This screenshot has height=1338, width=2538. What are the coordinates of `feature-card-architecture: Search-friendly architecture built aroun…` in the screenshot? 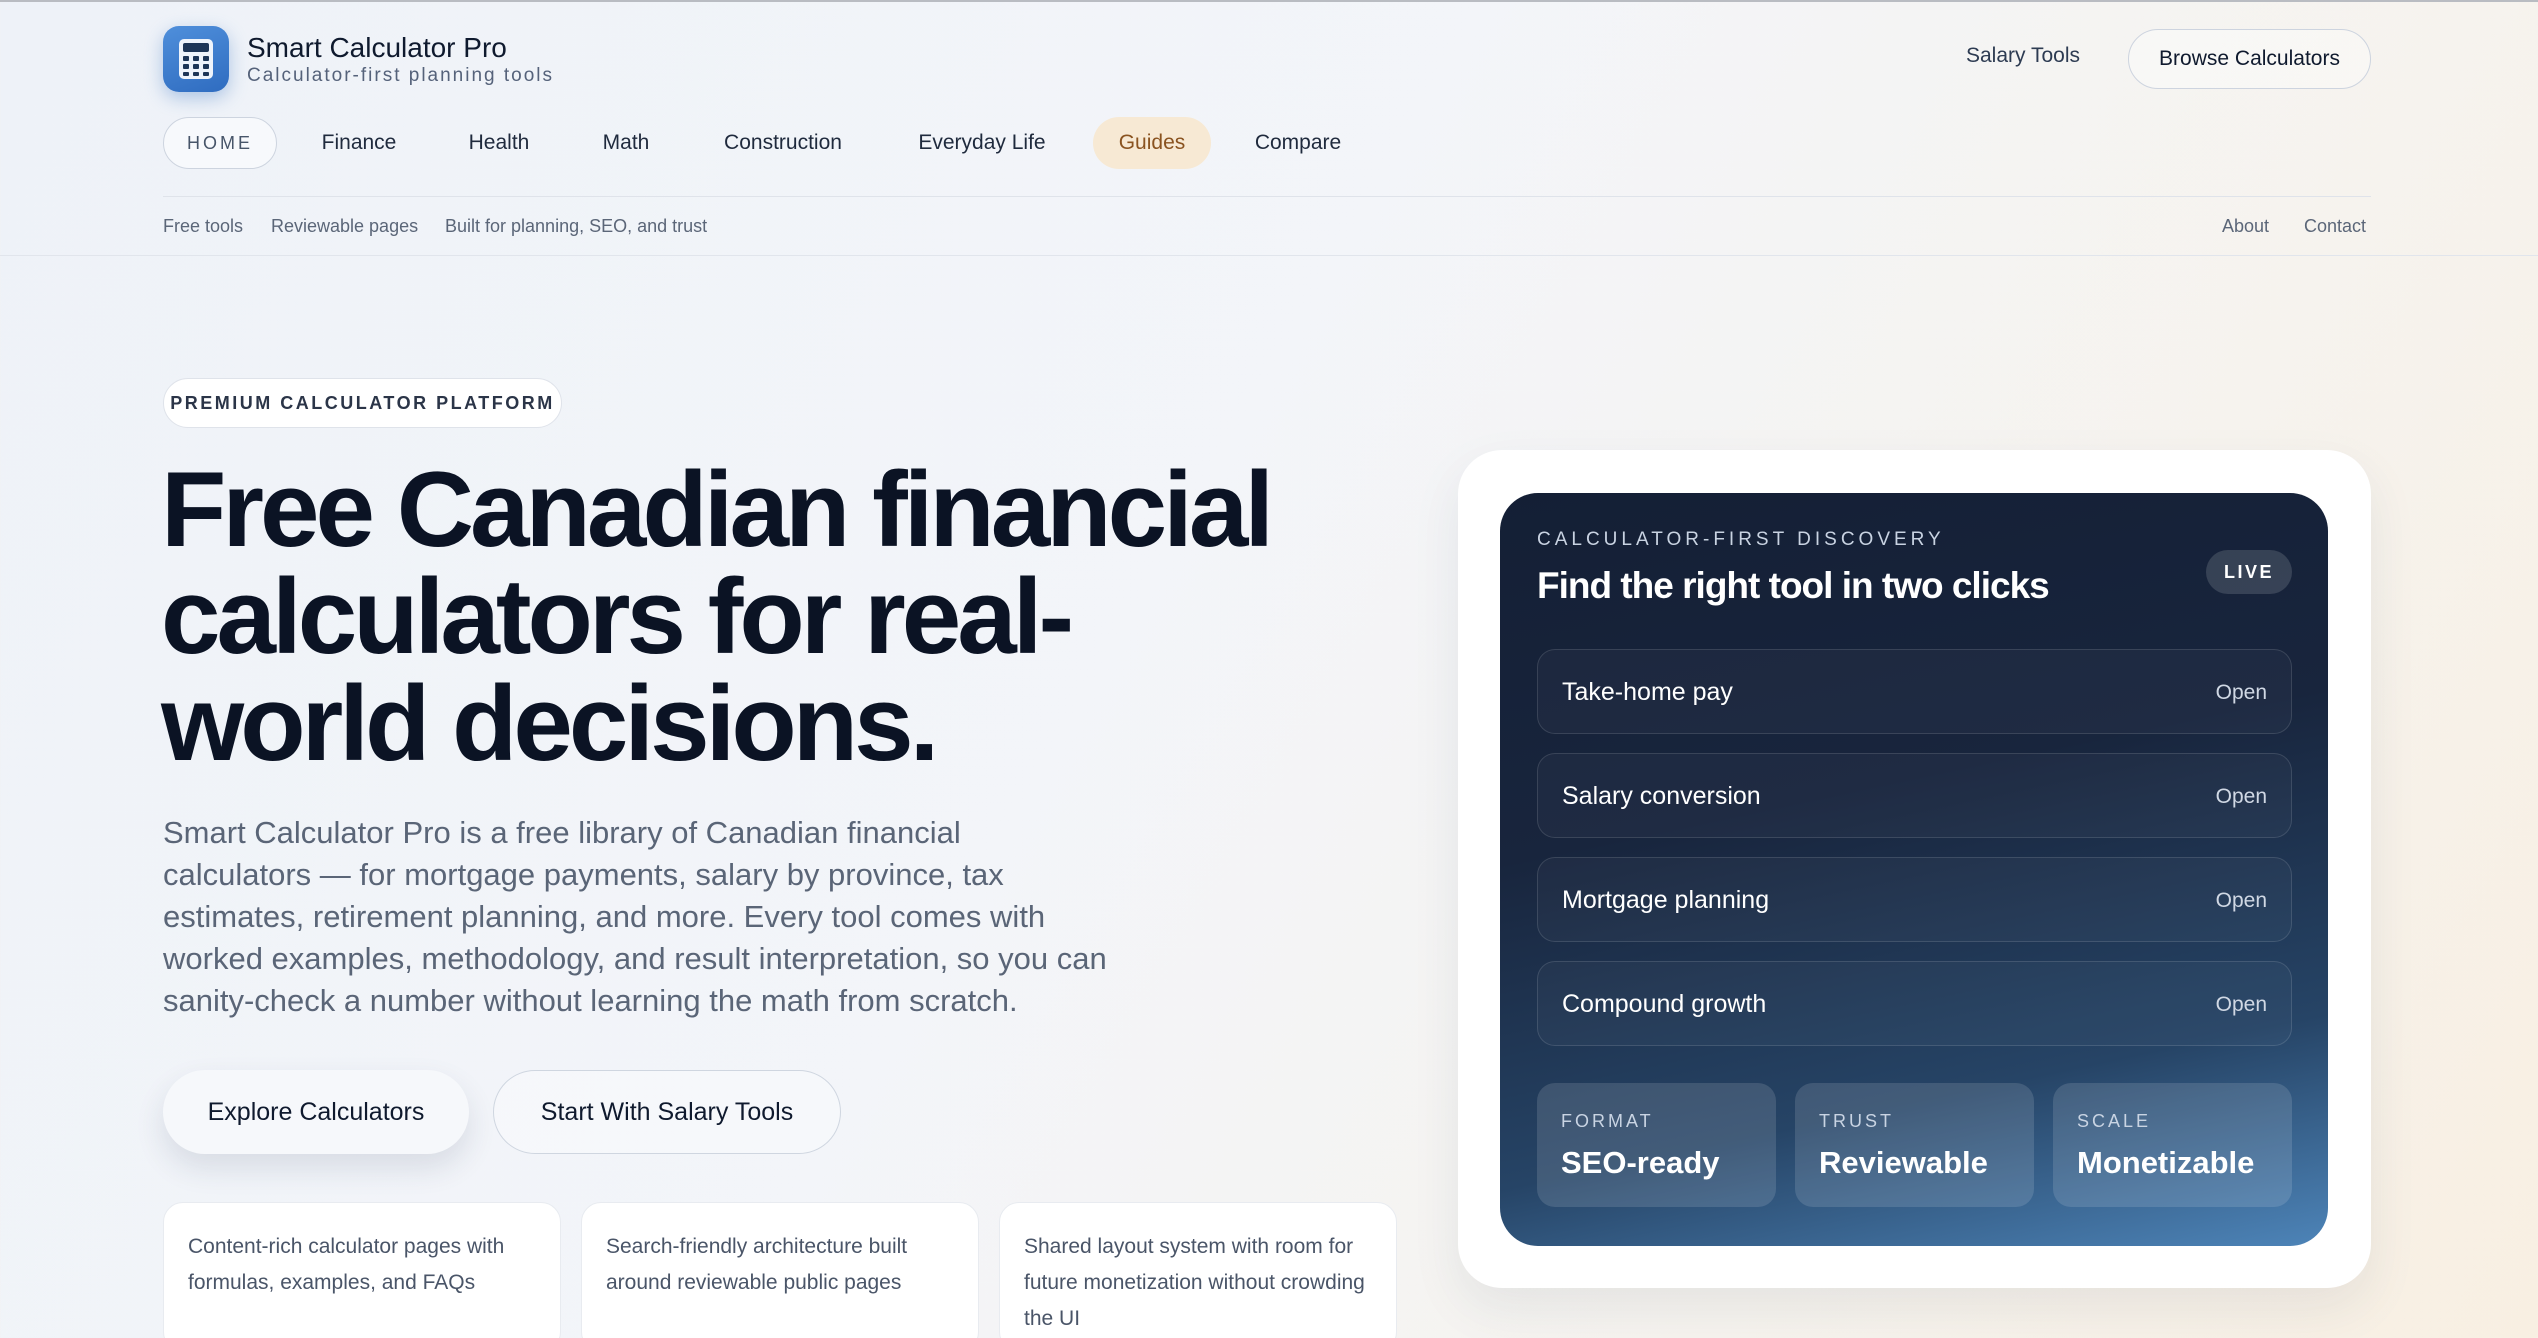 It's located at (780, 1270).